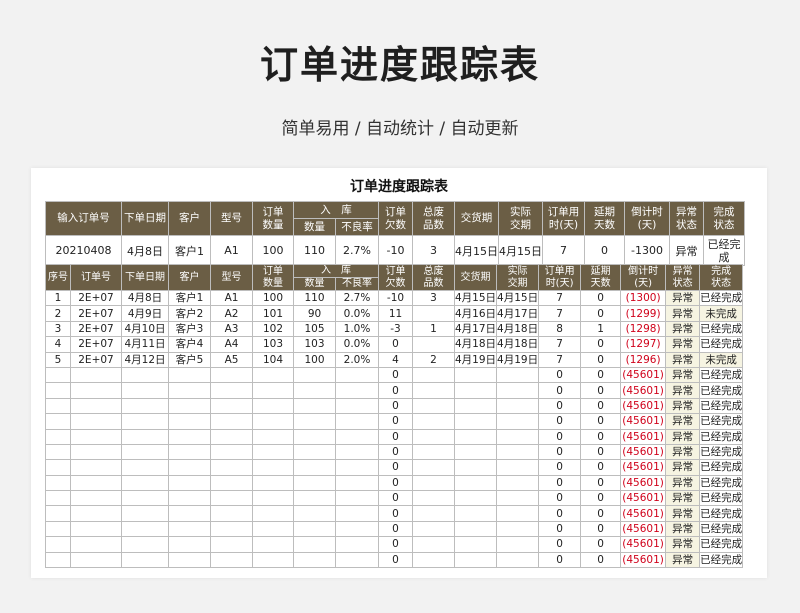 The height and width of the screenshot is (613, 800). Describe the element at coordinates (96, 298) in the screenshot. I see `cell-order-no: 2E+07` at that location.